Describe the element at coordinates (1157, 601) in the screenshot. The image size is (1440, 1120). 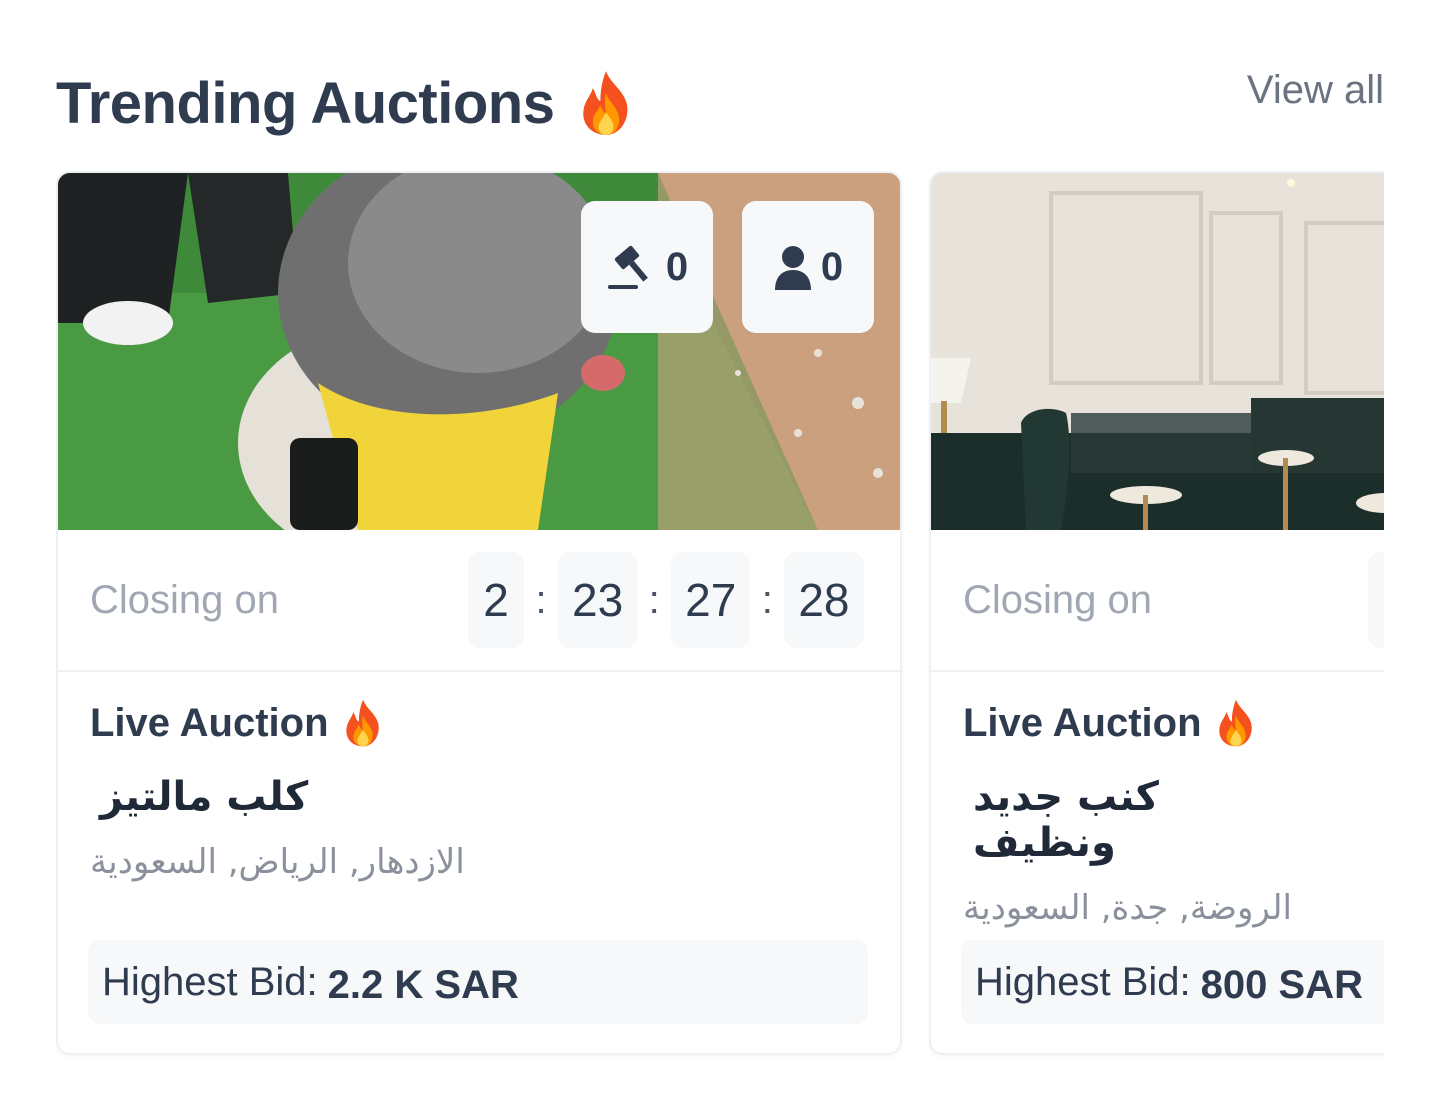
I see `closing-row: Closing on` at that location.